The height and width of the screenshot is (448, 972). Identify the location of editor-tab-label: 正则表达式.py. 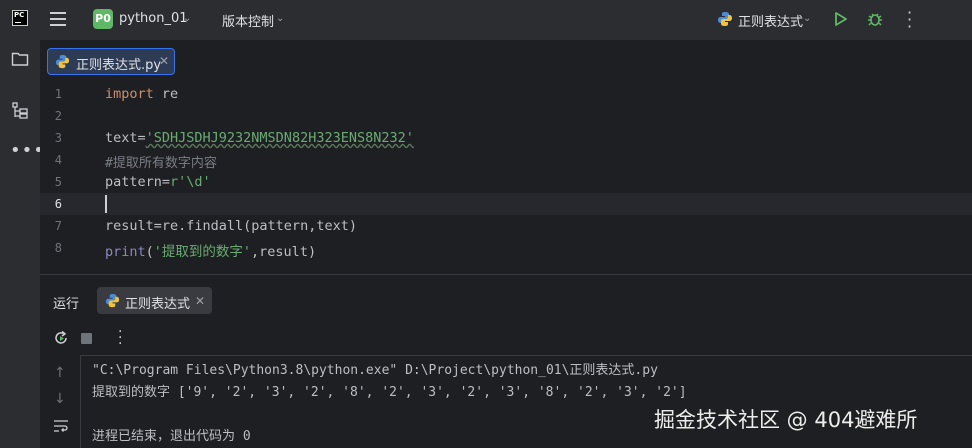
(119, 65).